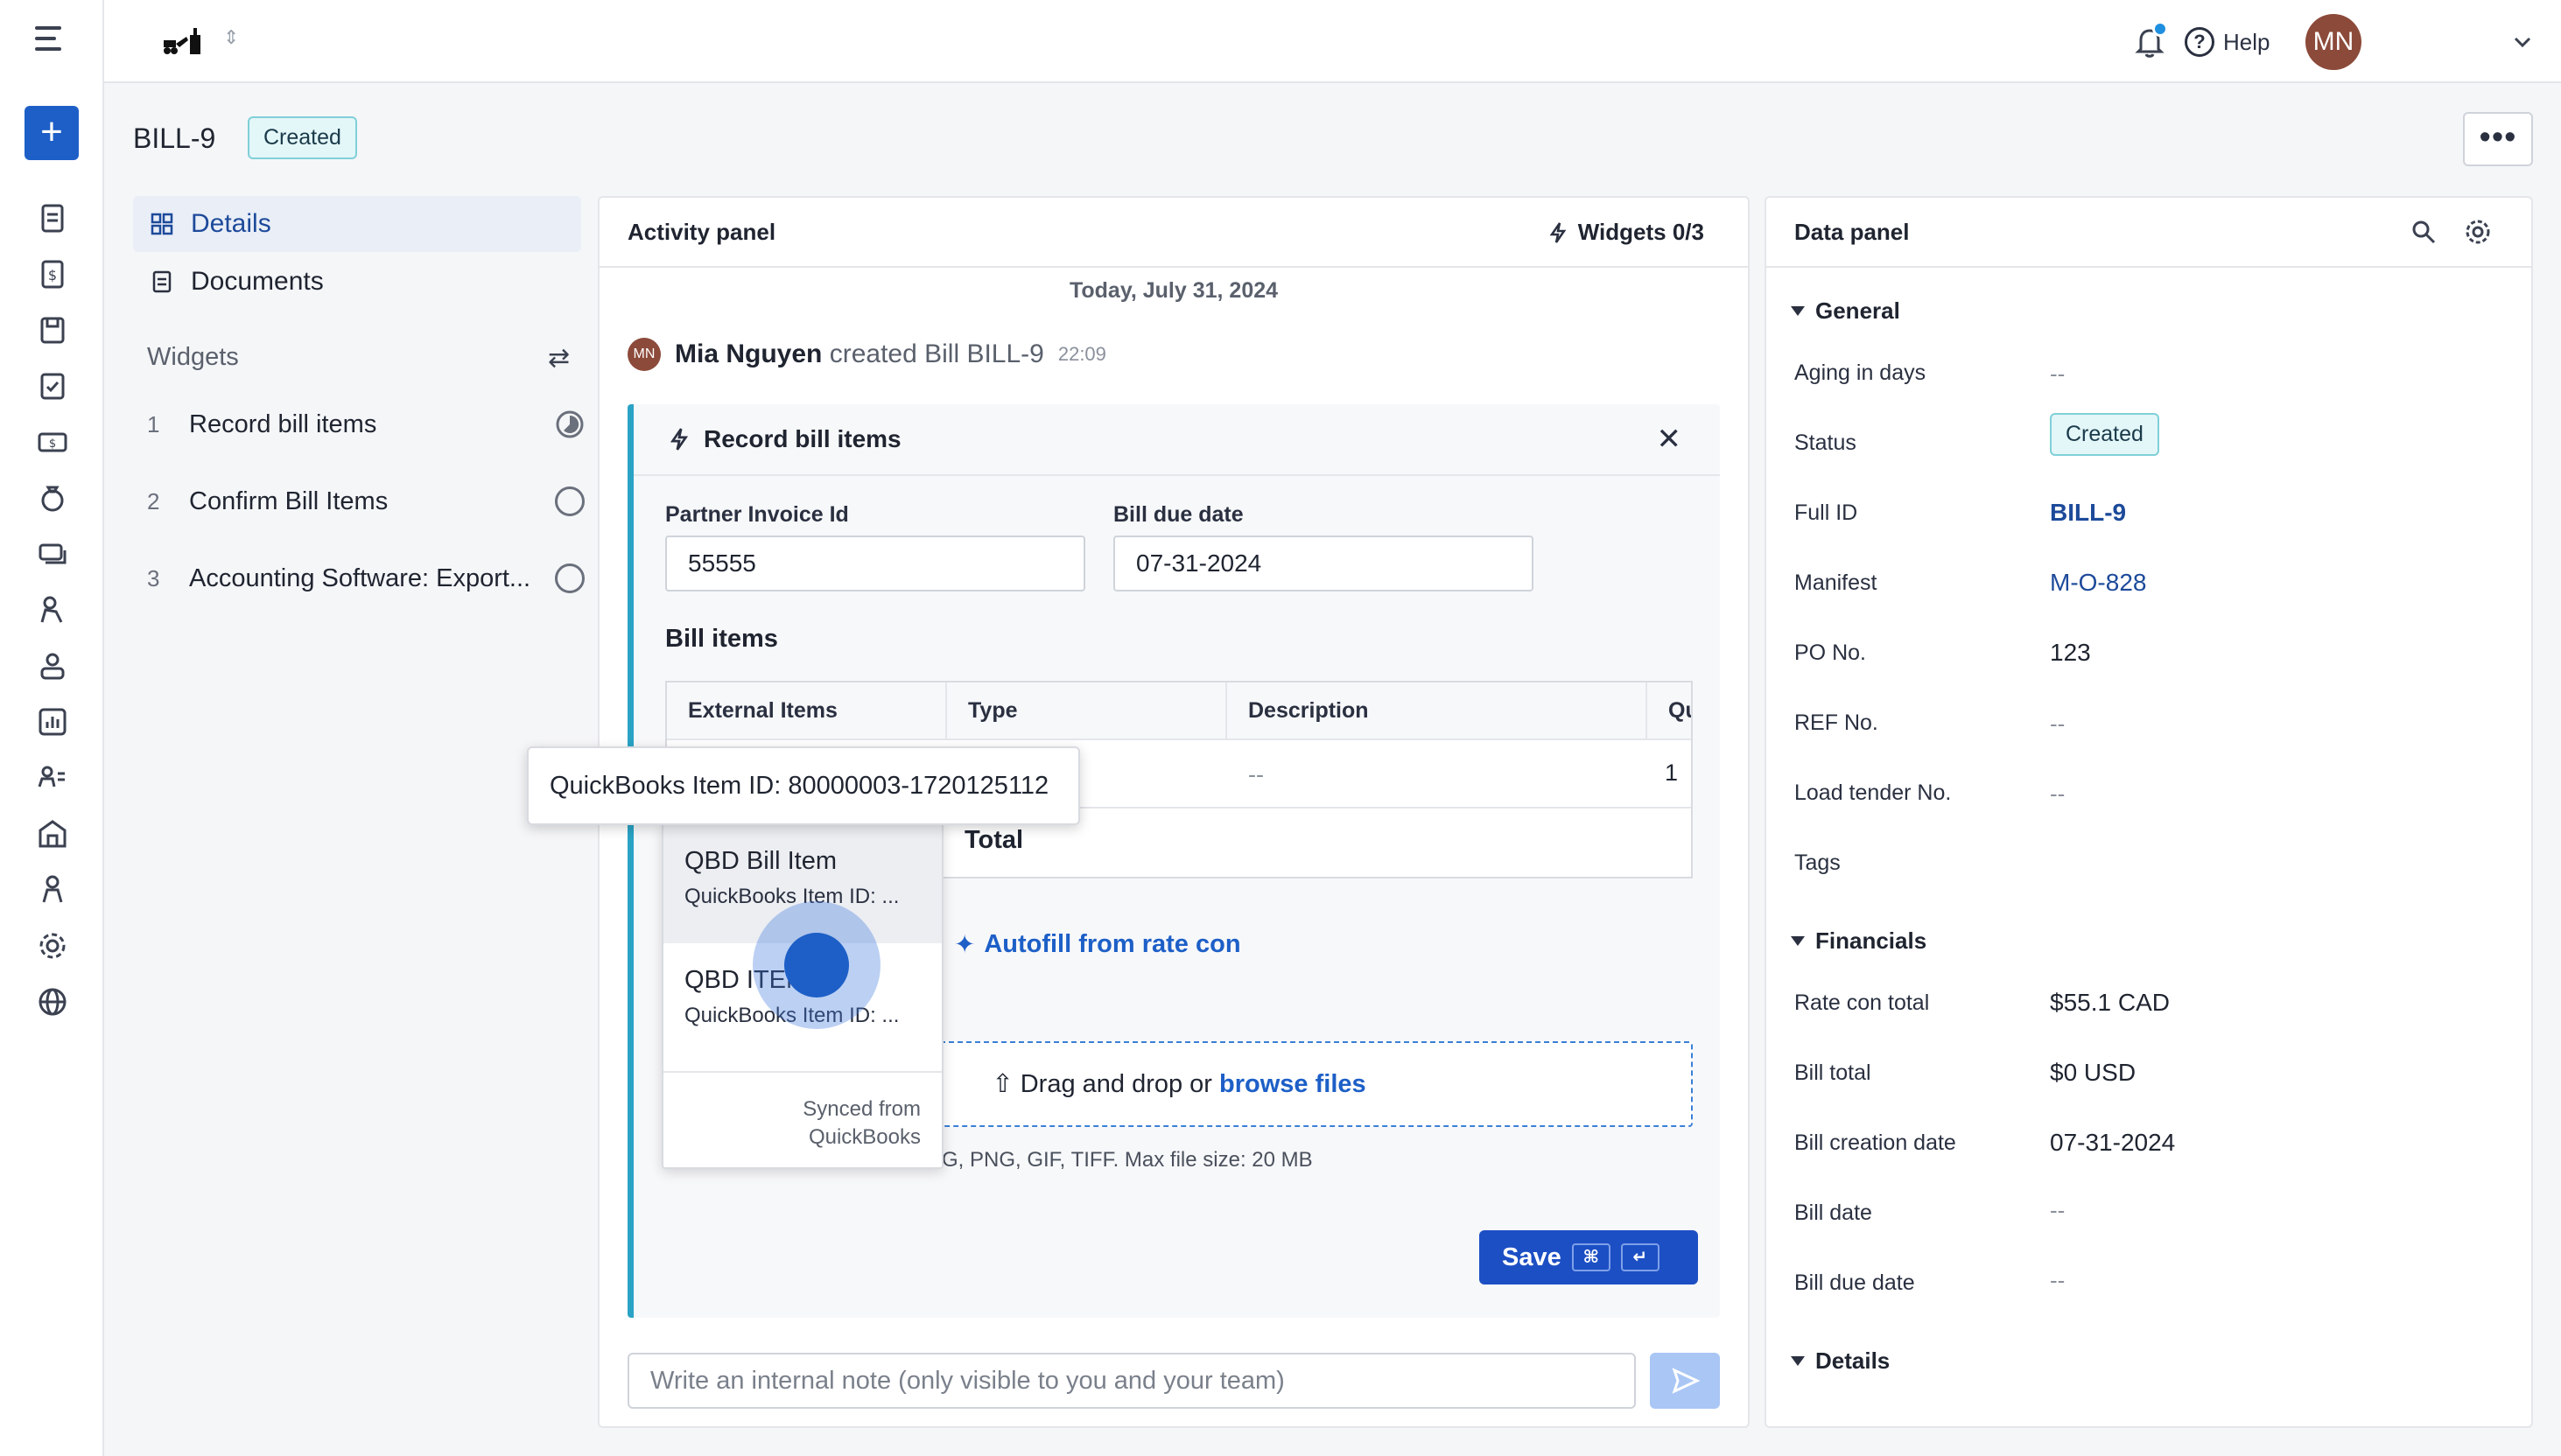 The height and width of the screenshot is (1456, 2561). I want to click on status-circle-icon, so click(570, 578).